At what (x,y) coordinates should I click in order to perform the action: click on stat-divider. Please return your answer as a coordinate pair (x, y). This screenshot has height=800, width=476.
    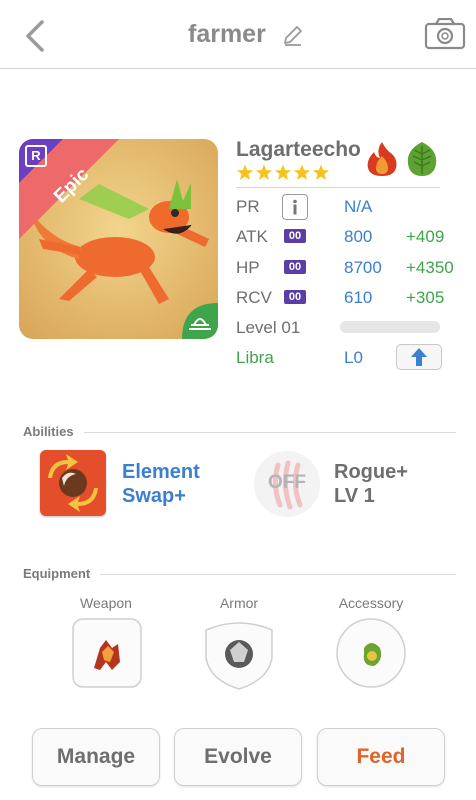
    Looking at the image, I should click on (338, 187).